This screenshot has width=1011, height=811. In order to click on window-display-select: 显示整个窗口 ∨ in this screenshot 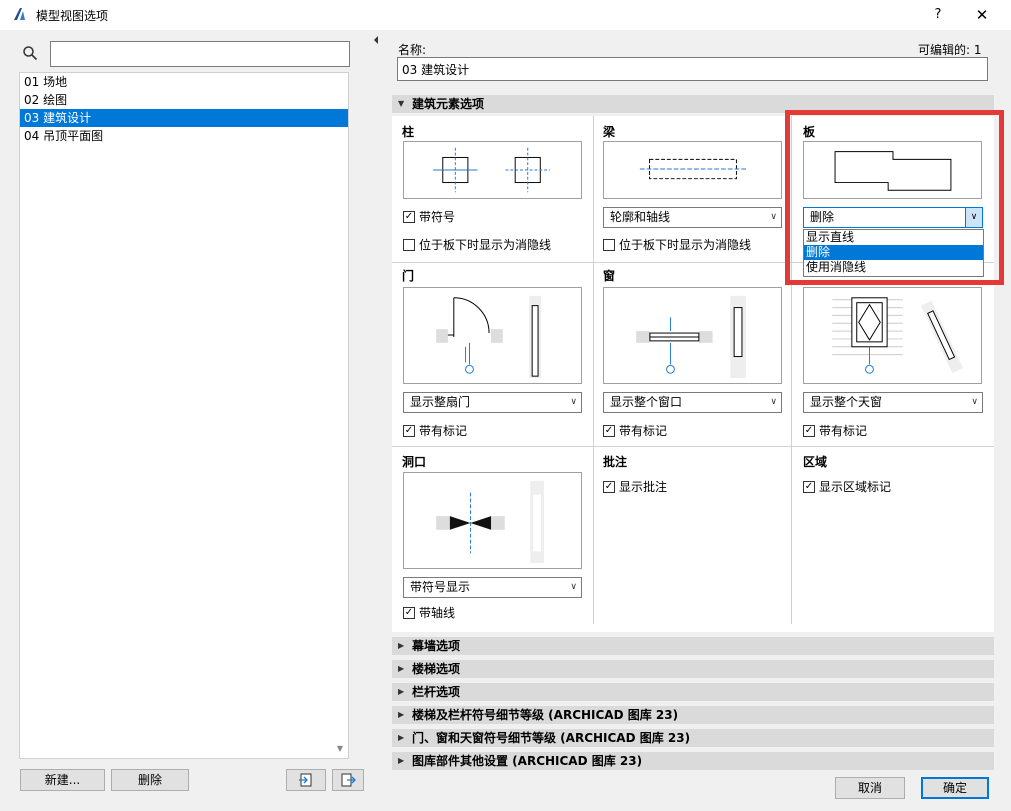, I will do `click(692, 402)`.